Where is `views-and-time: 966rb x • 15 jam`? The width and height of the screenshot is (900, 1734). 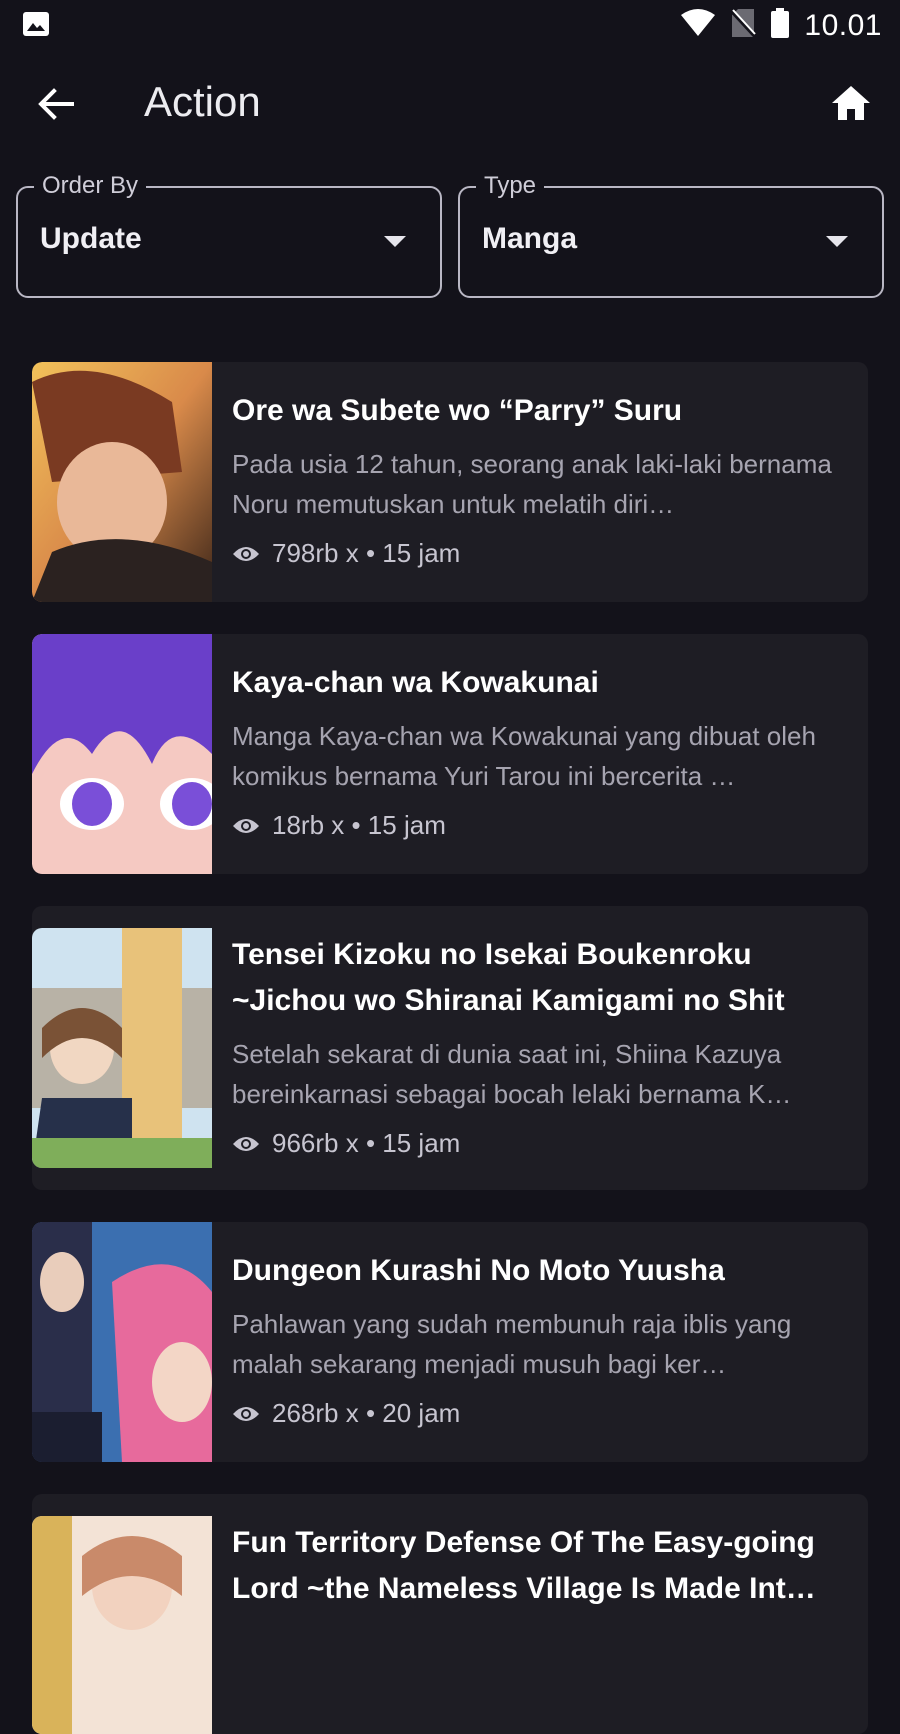 views-and-time: 966rb x • 15 jam is located at coordinates (366, 1143).